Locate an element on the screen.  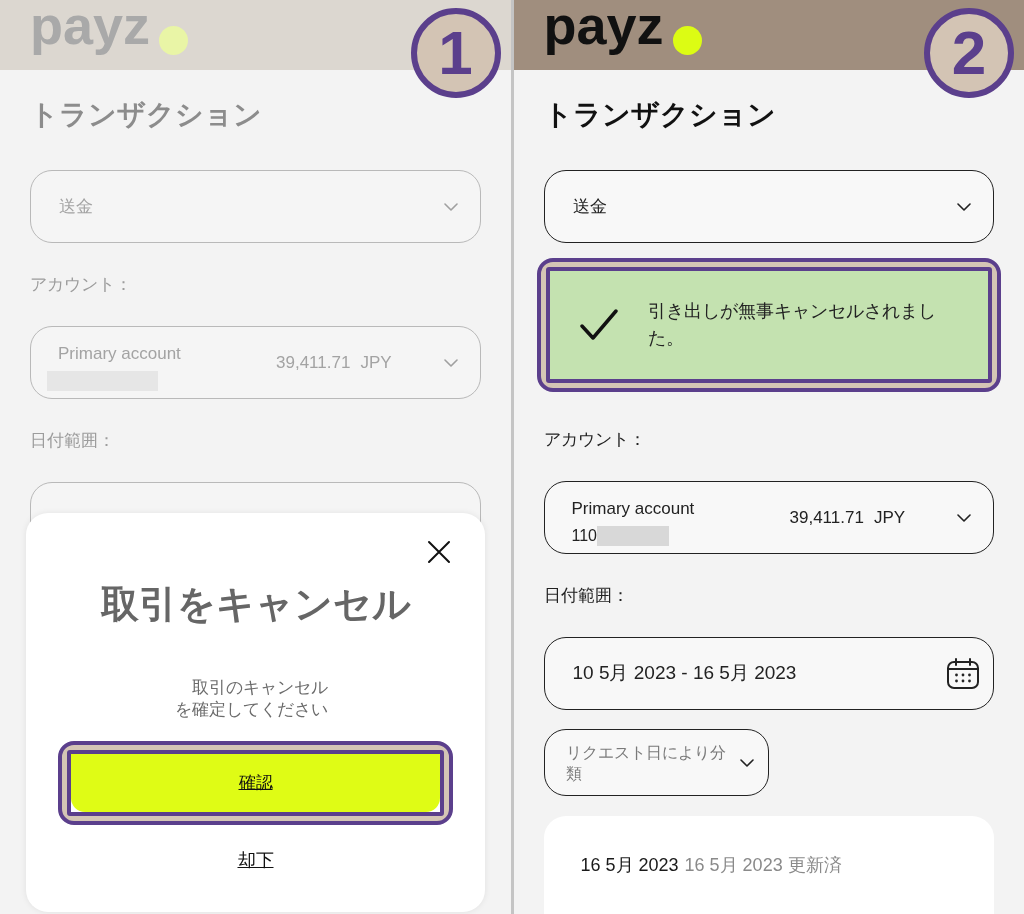
calendar-icon is located at coordinates (963, 673).